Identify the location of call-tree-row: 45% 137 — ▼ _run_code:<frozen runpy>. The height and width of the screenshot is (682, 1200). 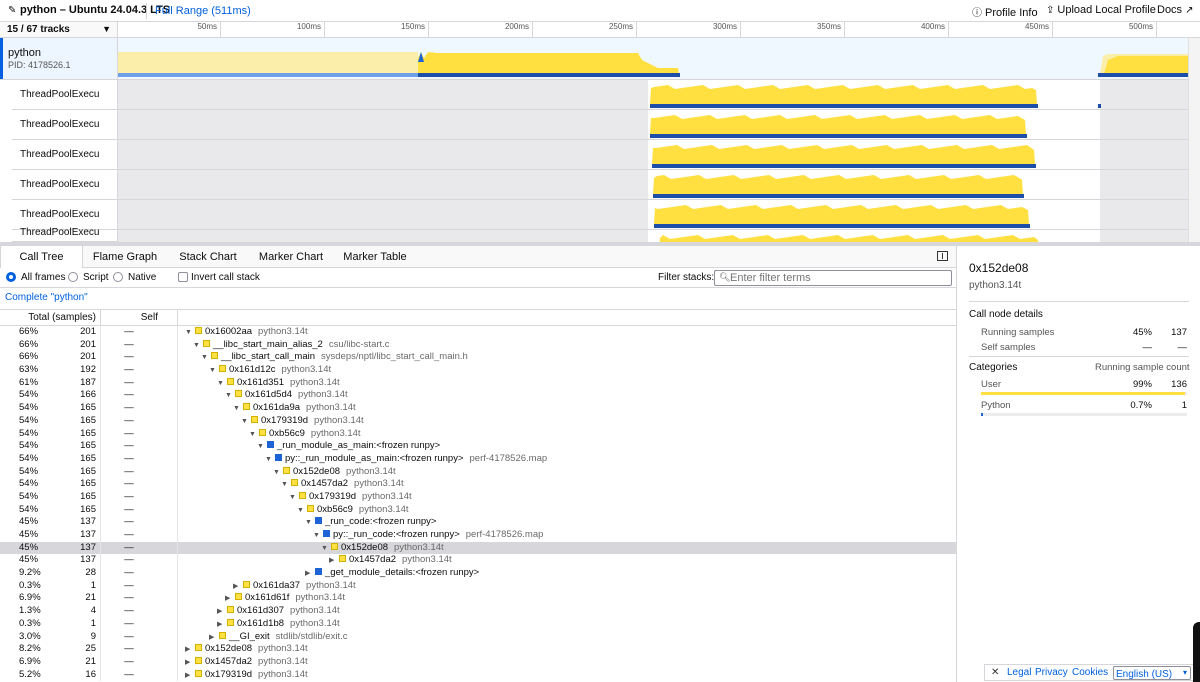
(478, 522).